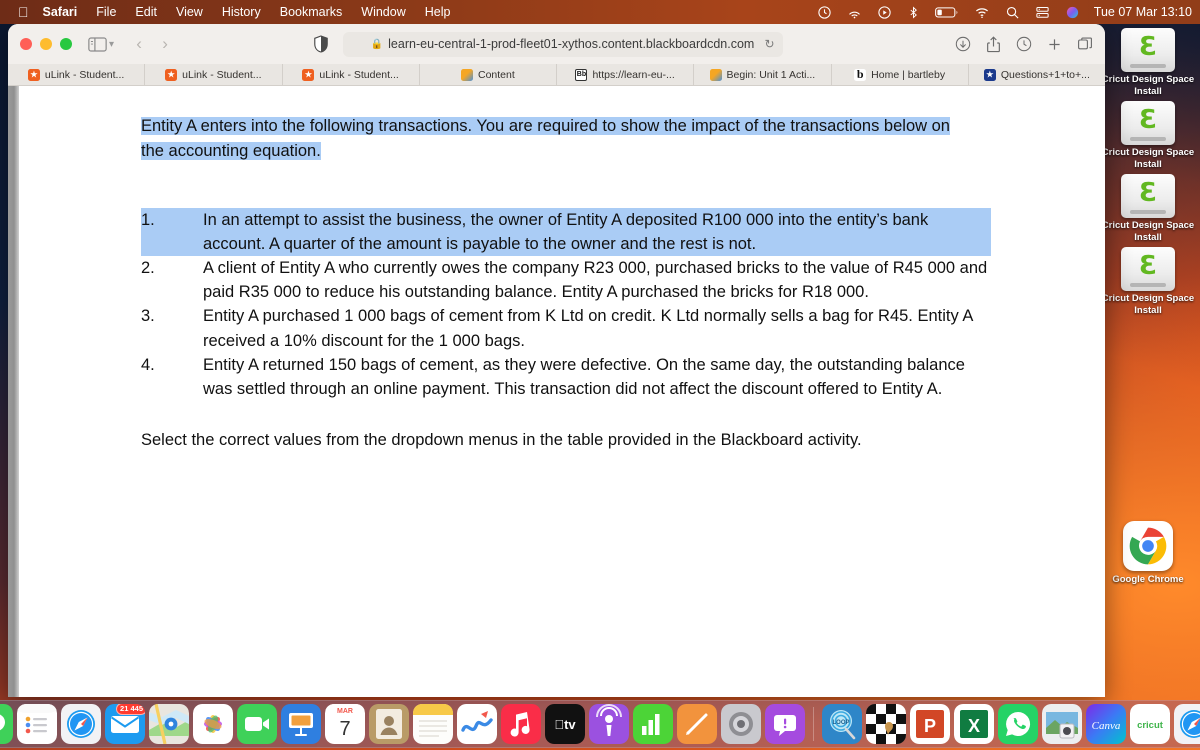 The width and height of the screenshot is (1200, 750). Describe the element at coordinates (383, 12) in the screenshot. I see `menu-item-window: Window` at that location.